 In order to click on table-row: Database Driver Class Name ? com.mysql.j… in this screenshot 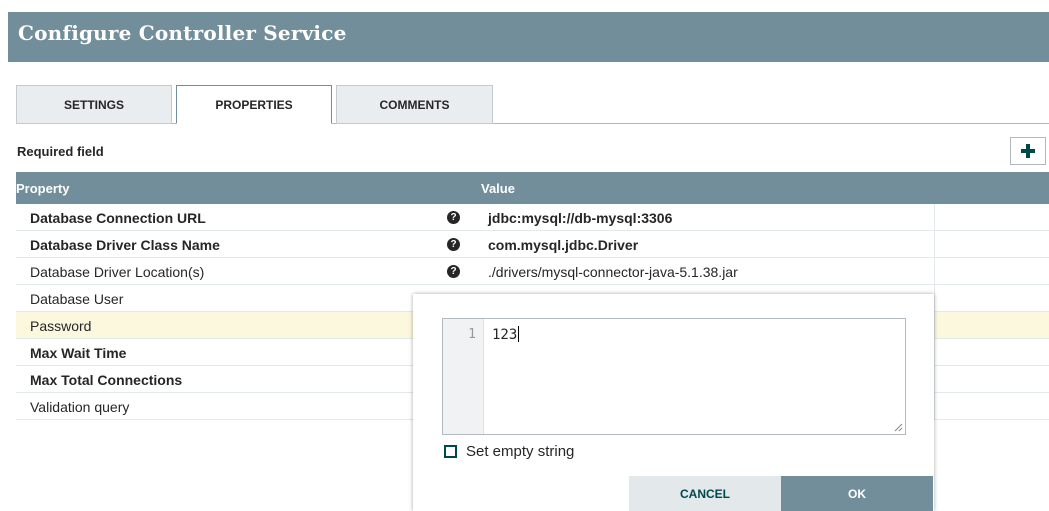, I will do `click(532, 244)`.